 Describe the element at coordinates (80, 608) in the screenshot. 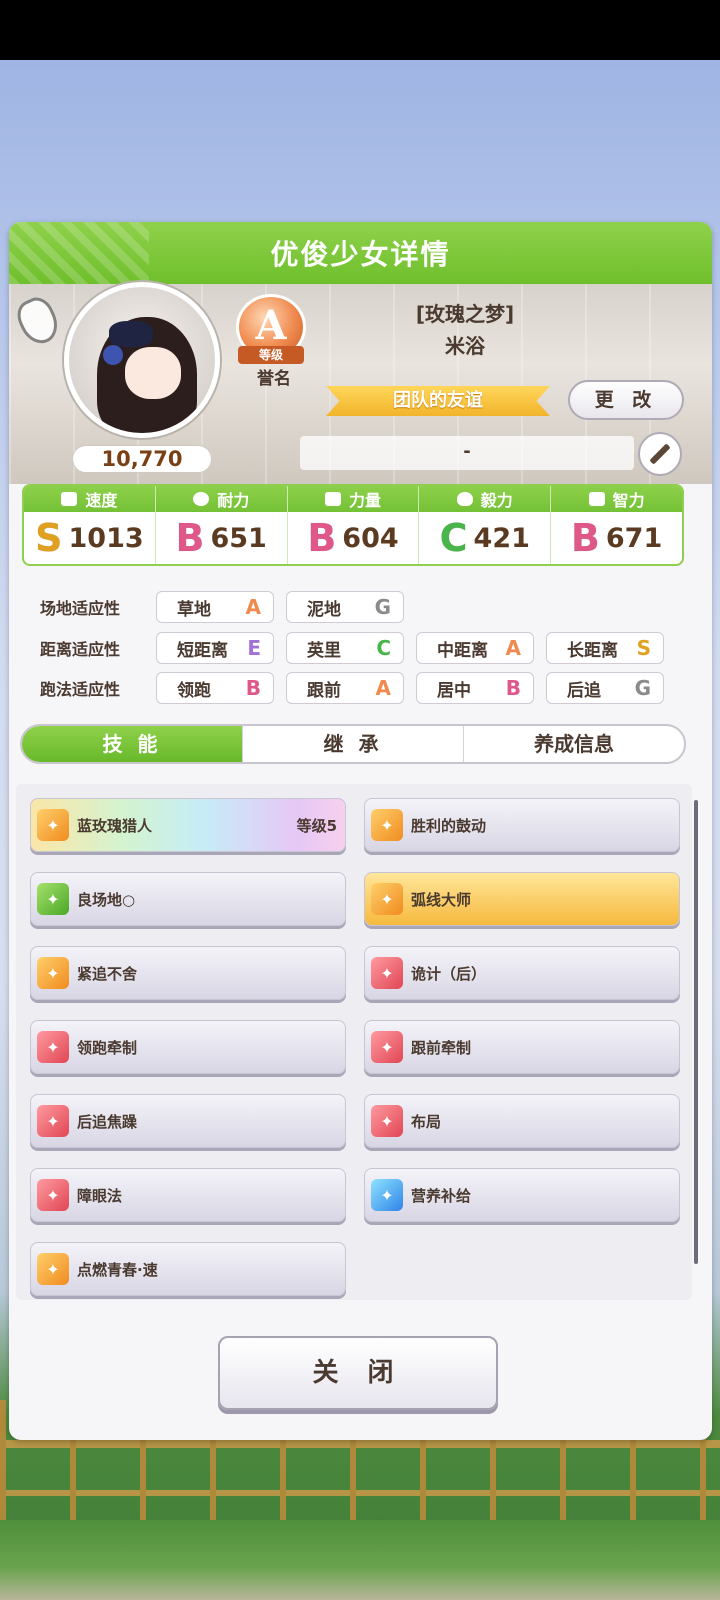

I see `apt-label: 场地适应性` at that location.